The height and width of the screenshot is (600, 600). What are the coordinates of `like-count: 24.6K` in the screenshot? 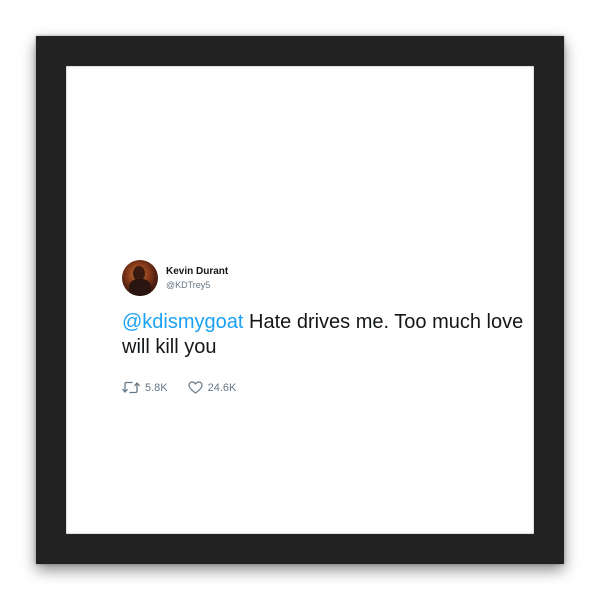 It's located at (222, 387).